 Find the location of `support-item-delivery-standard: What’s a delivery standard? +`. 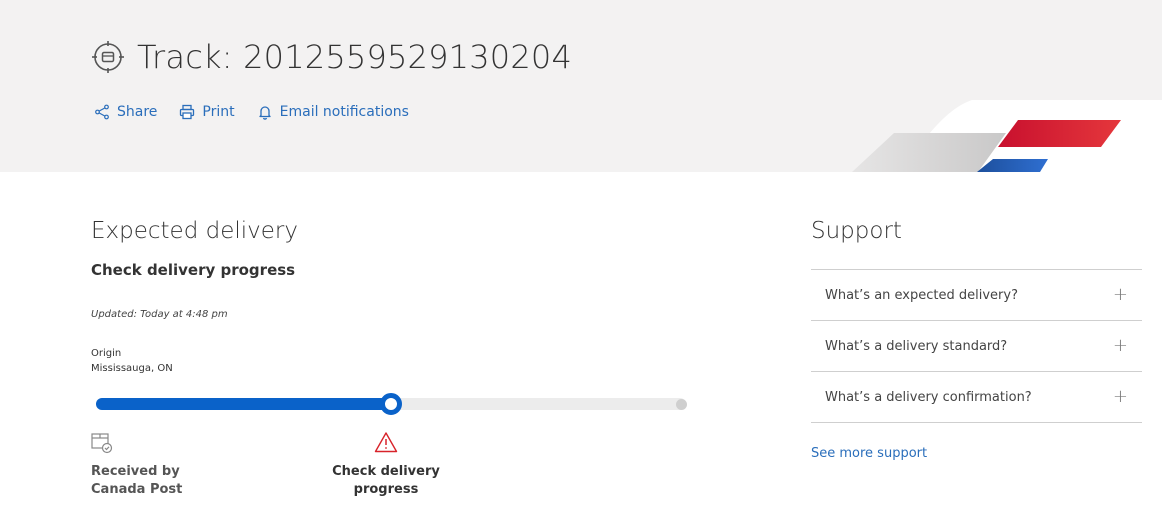

support-item-delivery-standard: What’s a delivery standard? + is located at coordinates (976, 346).